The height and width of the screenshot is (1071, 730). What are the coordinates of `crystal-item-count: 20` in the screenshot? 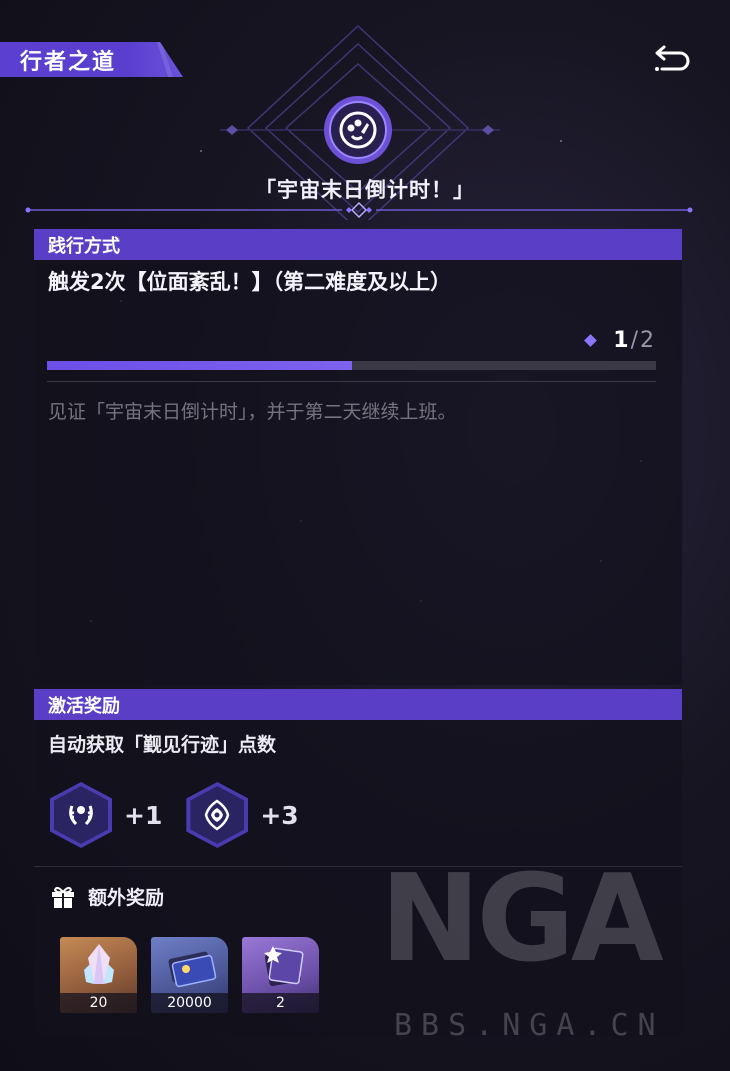 It's located at (98, 1003).